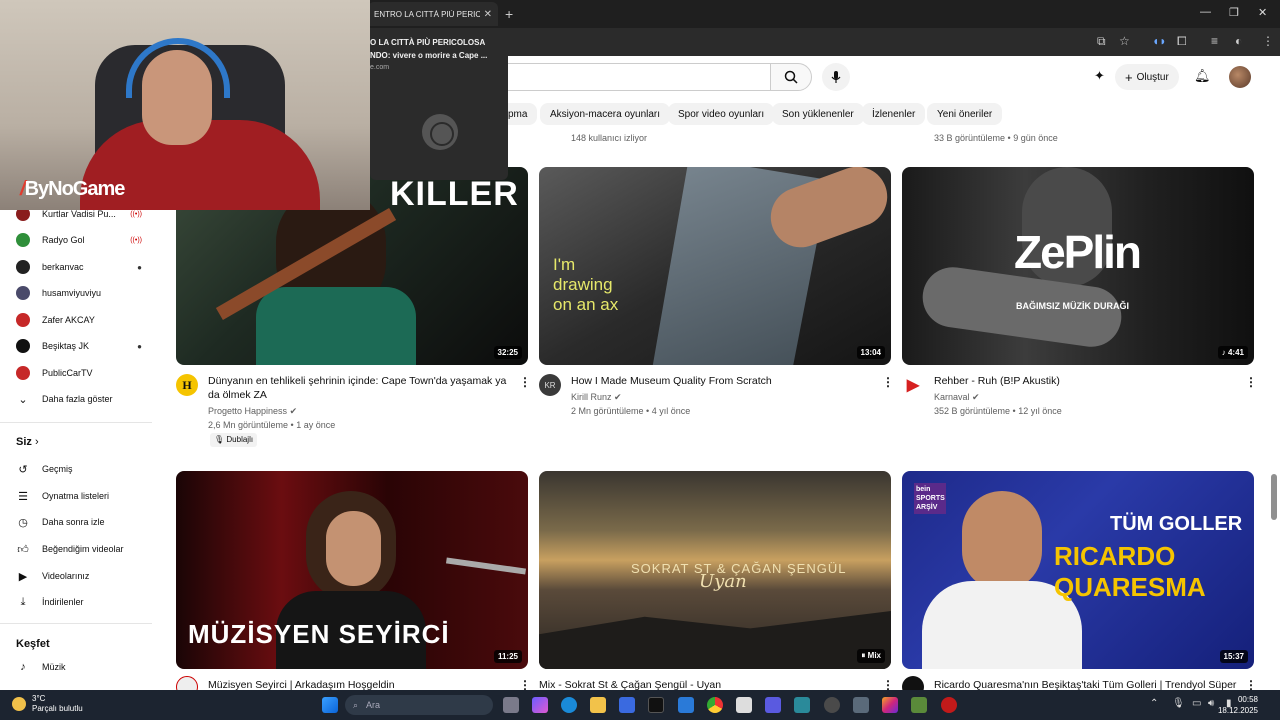 The height and width of the screenshot is (720, 1280). What do you see at coordinates (721, 381) in the screenshot?
I see `video-title: How I Made Museum Quality From Scratch` at bounding box center [721, 381].